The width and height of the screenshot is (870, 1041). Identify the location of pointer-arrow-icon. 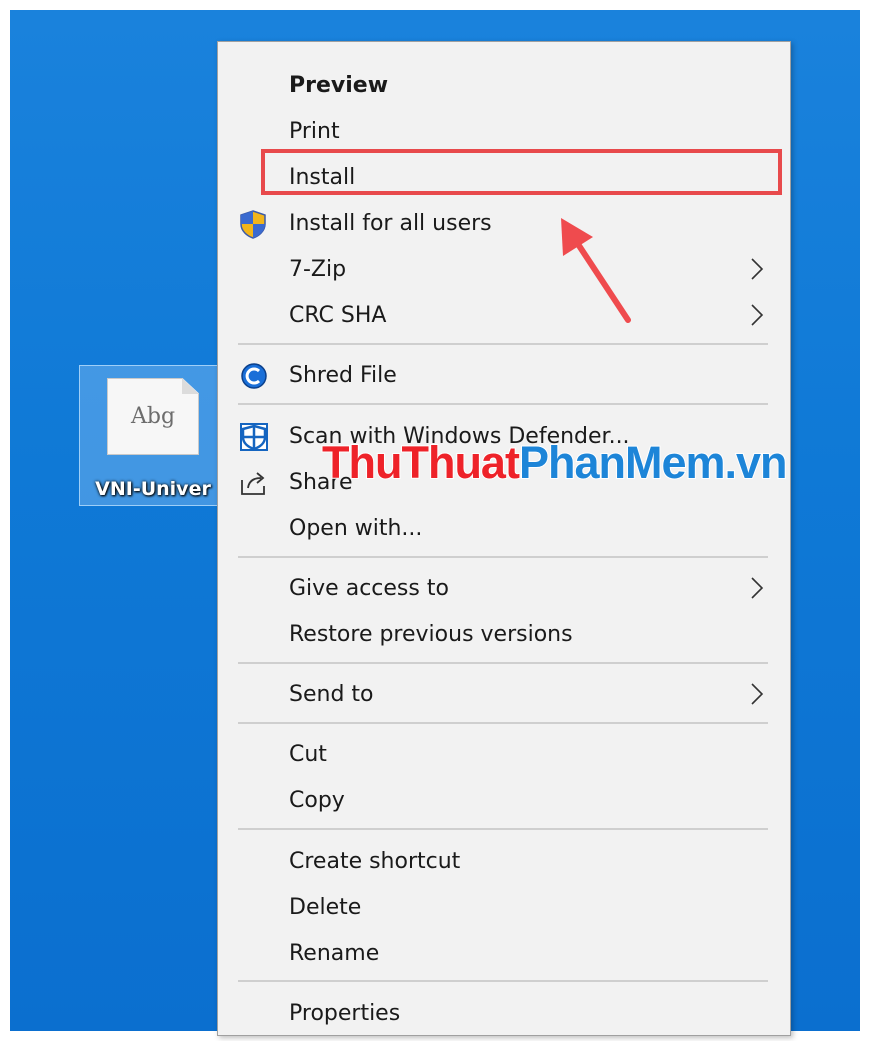
(596, 270).